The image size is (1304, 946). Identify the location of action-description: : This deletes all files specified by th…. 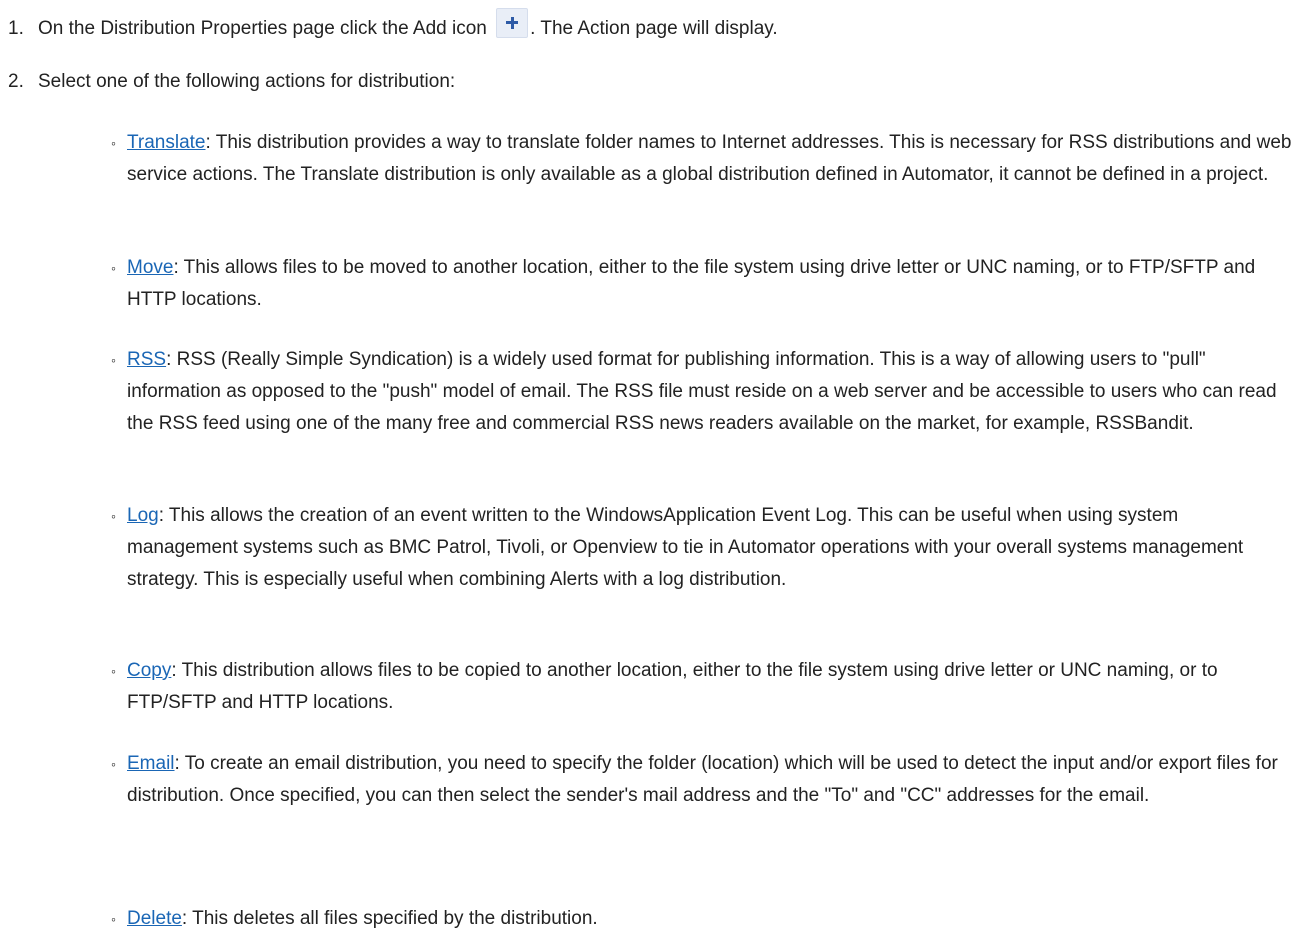
(389, 918).